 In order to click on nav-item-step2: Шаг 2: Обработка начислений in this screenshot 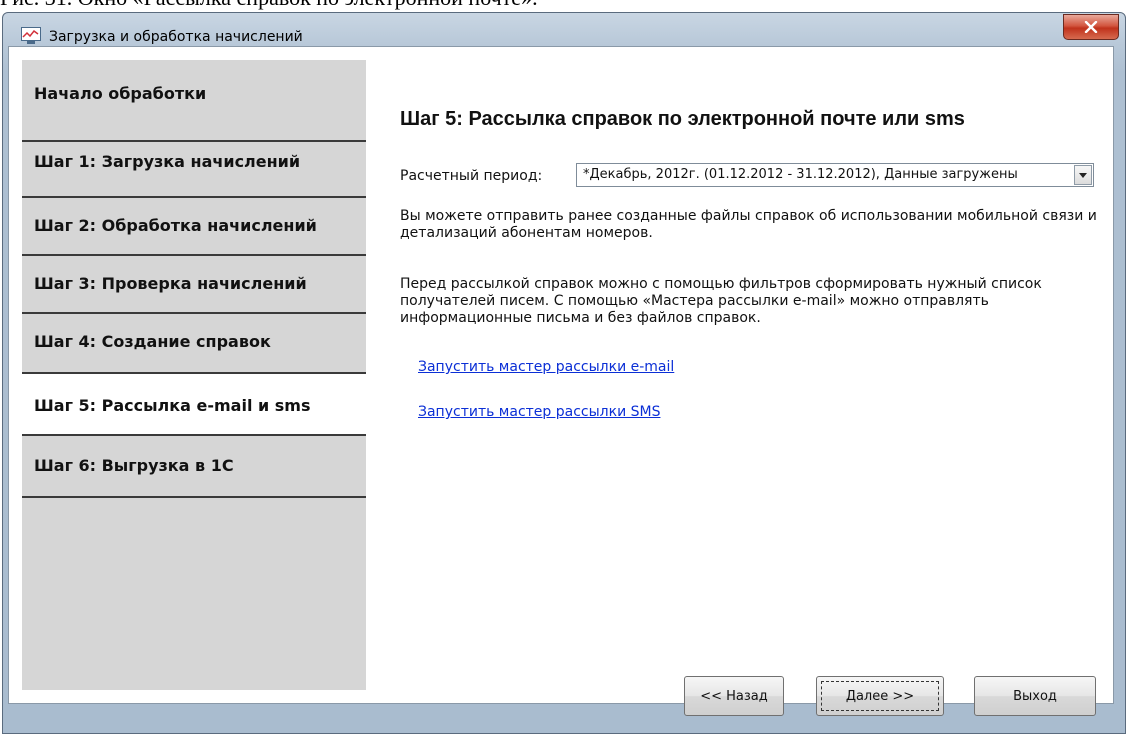, I will do `click(194, 227)`.